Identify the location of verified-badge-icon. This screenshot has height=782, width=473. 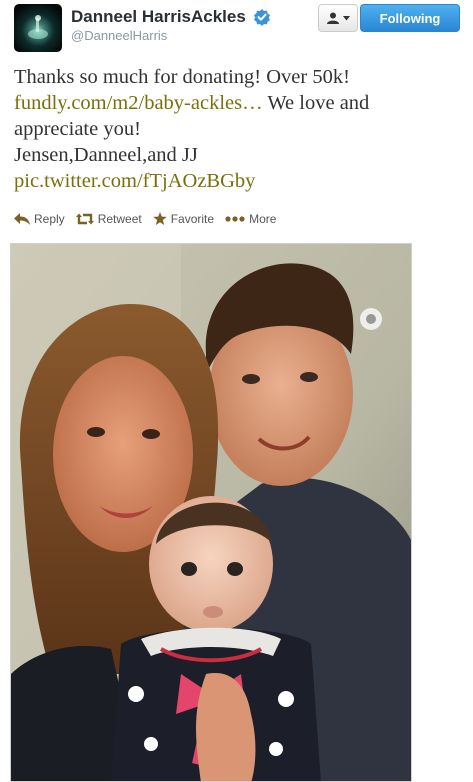
(262, 17).